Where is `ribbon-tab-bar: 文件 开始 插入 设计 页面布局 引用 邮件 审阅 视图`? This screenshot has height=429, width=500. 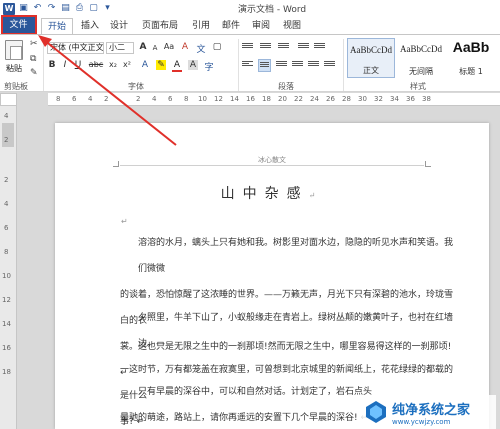
ribbon-tab-bar: 文件 开始 插入 设计 页面布局 引用 邮件 审阅 视图 is located at coordinates (250, 26).